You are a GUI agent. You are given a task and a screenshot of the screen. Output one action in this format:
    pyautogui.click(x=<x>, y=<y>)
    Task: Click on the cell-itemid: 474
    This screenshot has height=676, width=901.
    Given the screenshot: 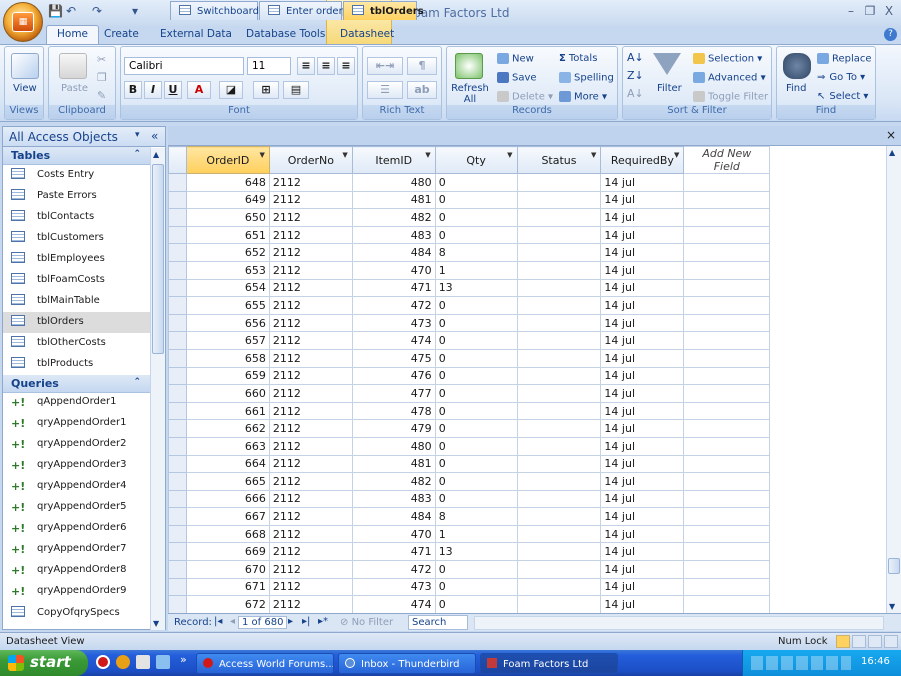 What is the action you would take?
    pyautogui.click(x=393, y=340)
    